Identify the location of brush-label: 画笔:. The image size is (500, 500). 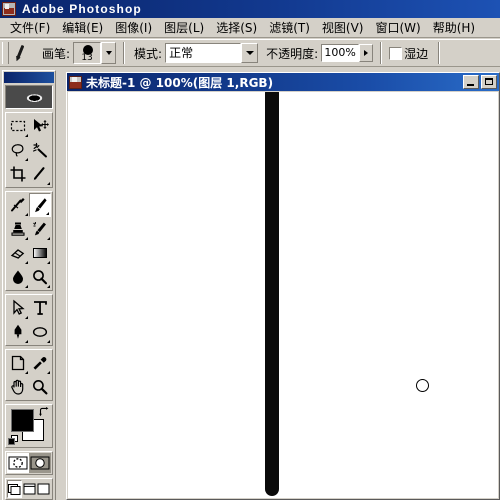
(56, 53).